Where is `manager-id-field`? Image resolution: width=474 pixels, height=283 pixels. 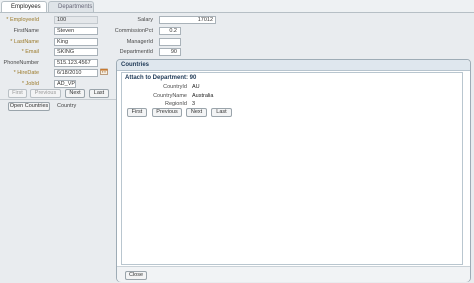 manager-id-field is located at coordinates (170, 42).